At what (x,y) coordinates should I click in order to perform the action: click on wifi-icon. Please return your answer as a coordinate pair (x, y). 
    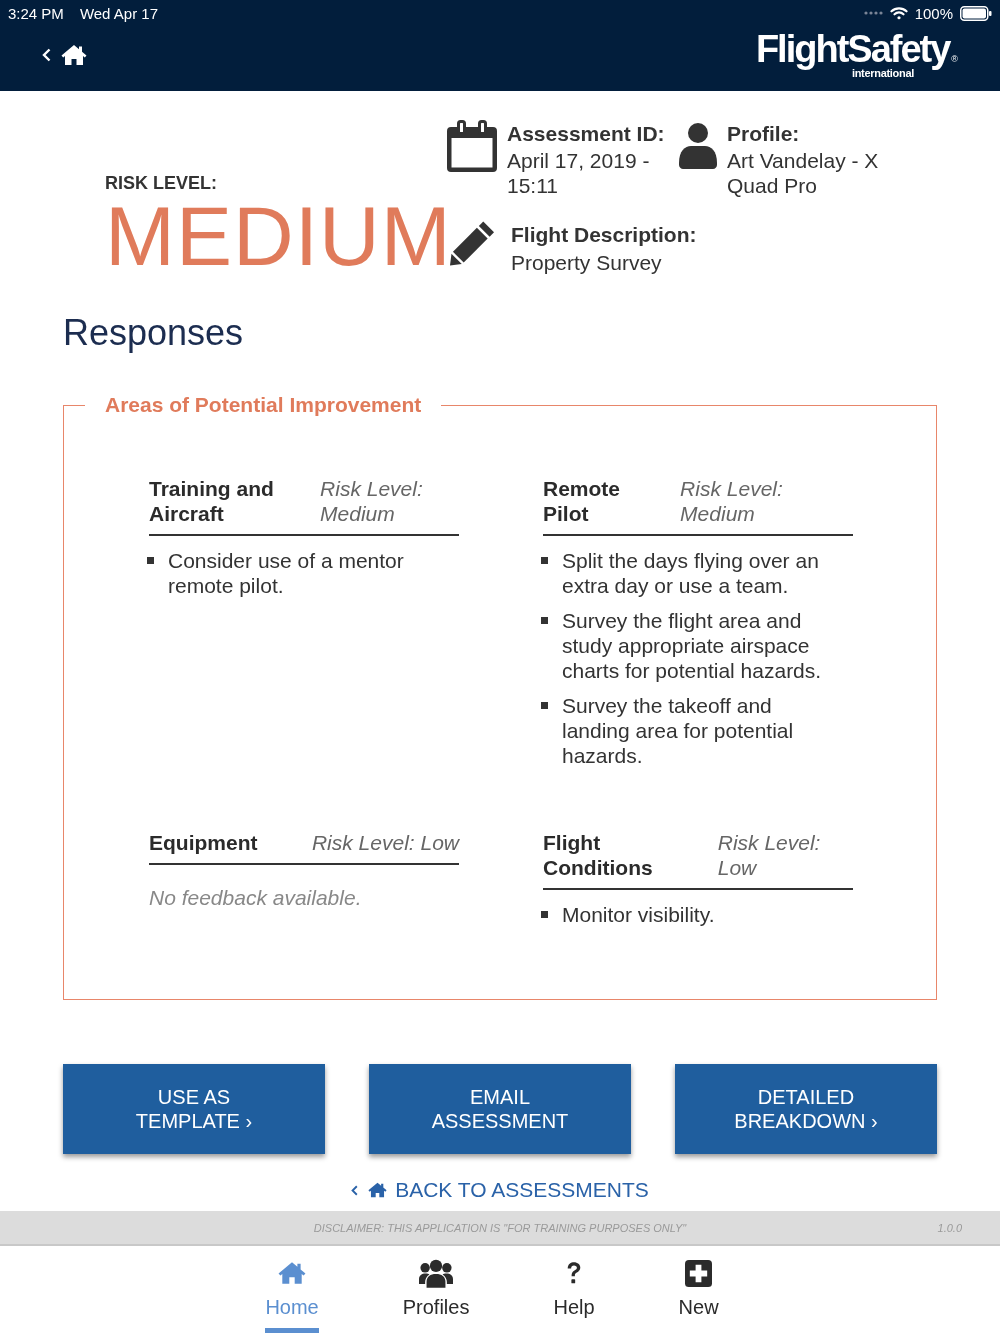
    Looking at the image, I should click on (898, 13).